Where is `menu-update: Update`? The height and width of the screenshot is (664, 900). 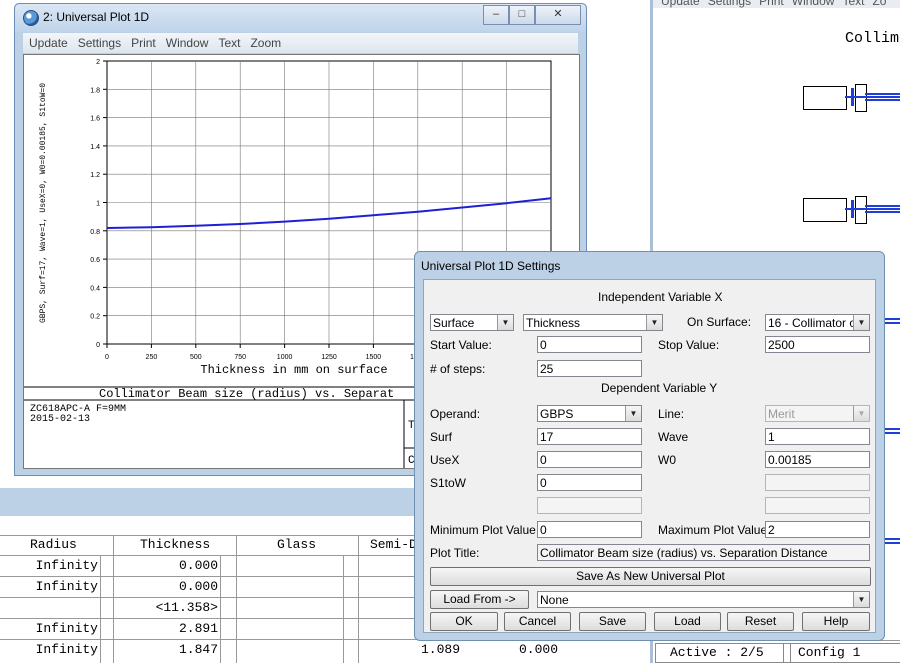 menu-update: Update is located at coordinates (48, 43).